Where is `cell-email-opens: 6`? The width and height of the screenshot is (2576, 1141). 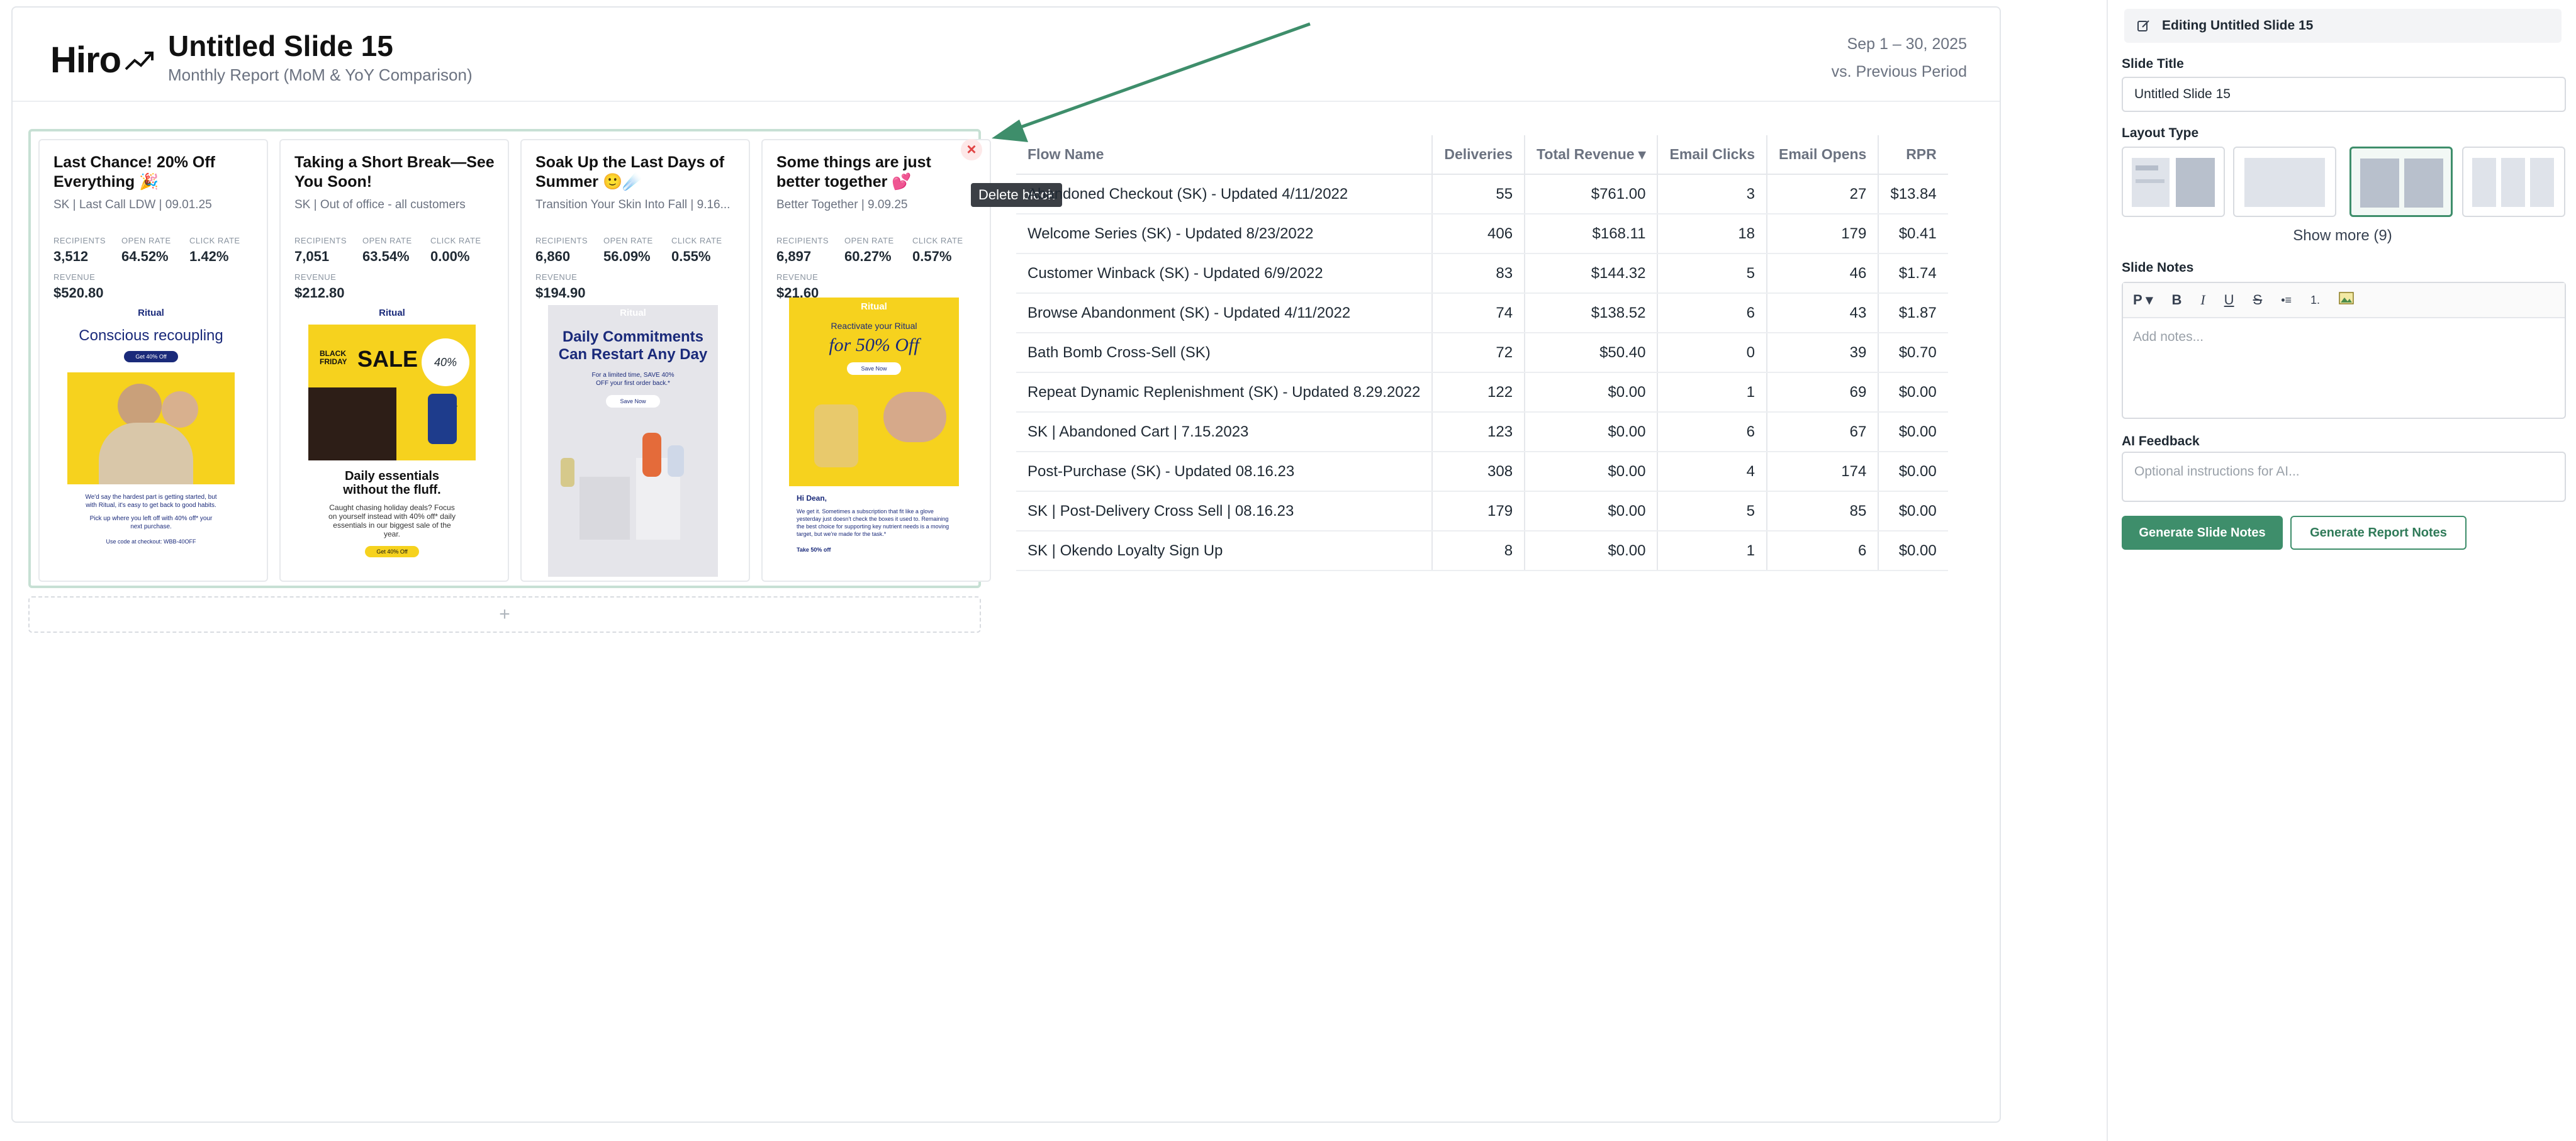 cell-email-opens: 6 is located at coordinates (1822, 551).